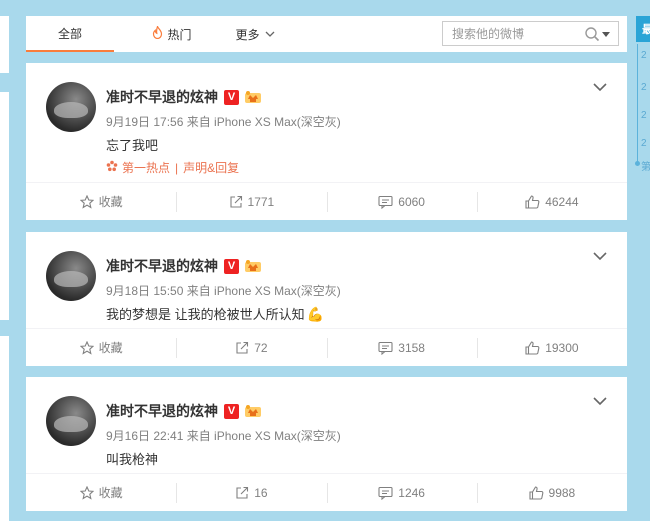  I want to click on timeline-year-item: 第, so click(645, 165).